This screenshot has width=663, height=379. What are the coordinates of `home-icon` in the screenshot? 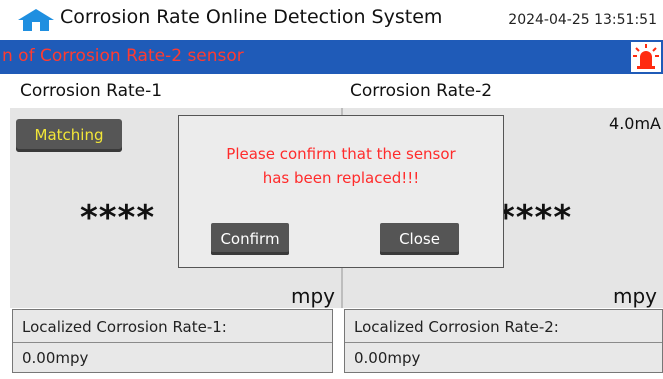 It's located at (36, 20).